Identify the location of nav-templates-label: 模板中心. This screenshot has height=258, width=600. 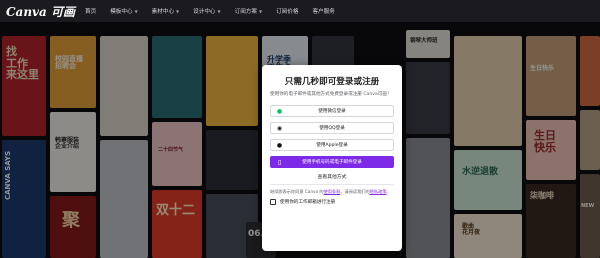
(121, 12).